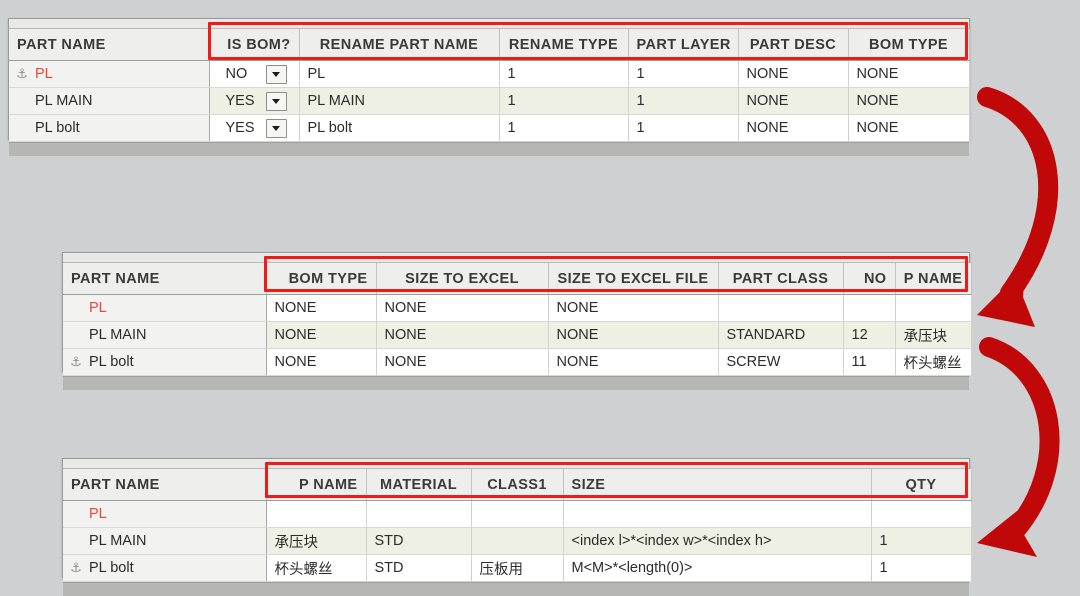 The width and height of the screenshot is (1080, 596). I want to click on col-header-part-class: PART CLASS, so click(781, 279).